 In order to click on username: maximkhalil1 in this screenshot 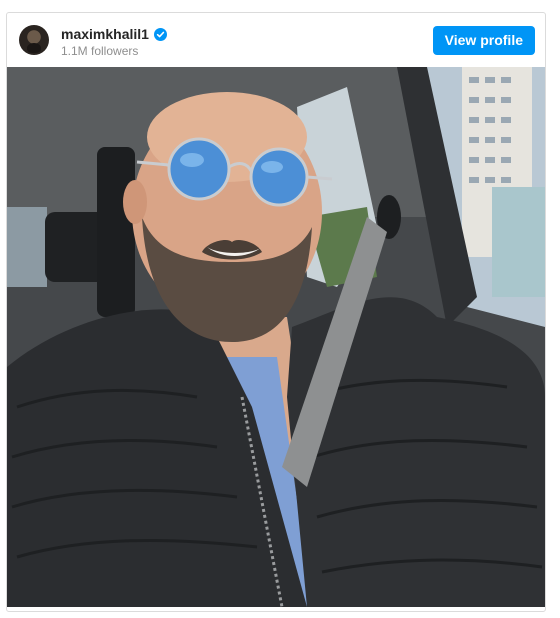, I will do `click(105, 34)`.